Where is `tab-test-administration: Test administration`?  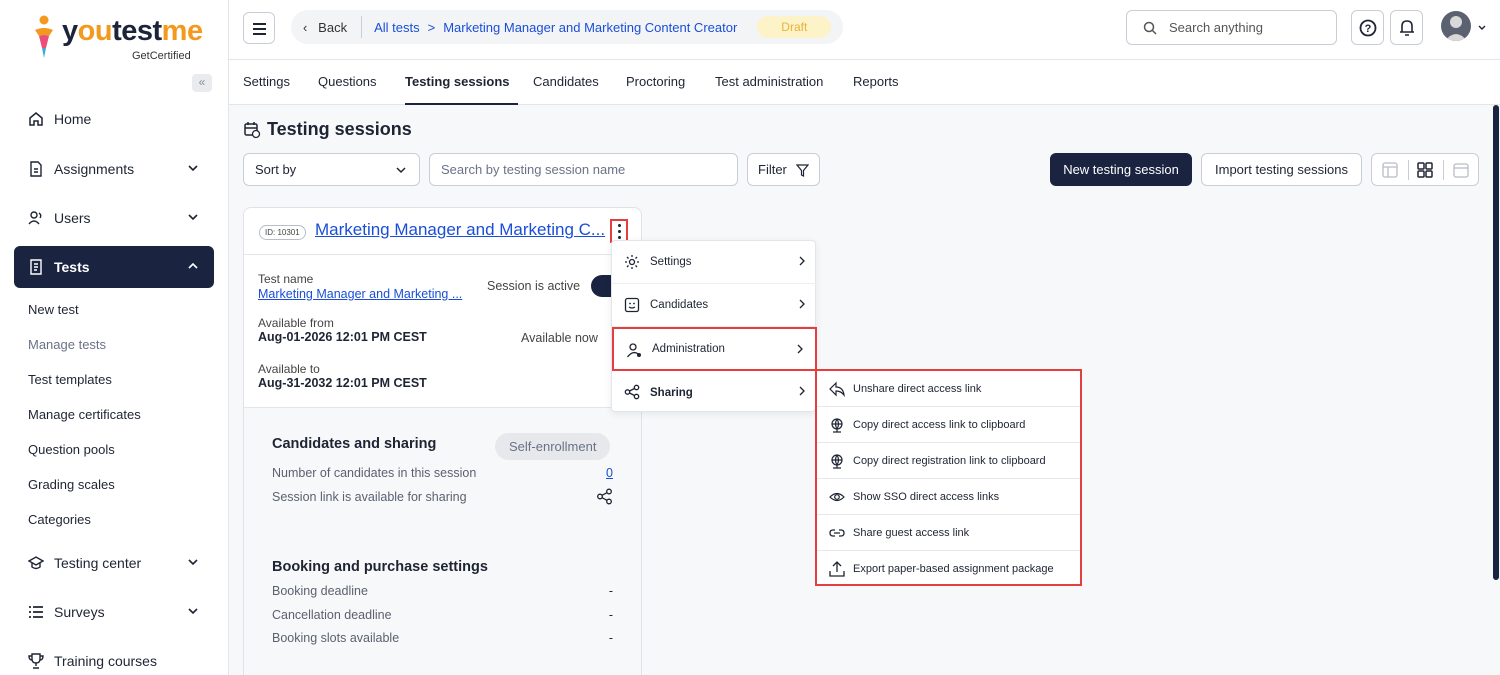
tab-test-administration: Test administration is located at coordinates (769, 81).